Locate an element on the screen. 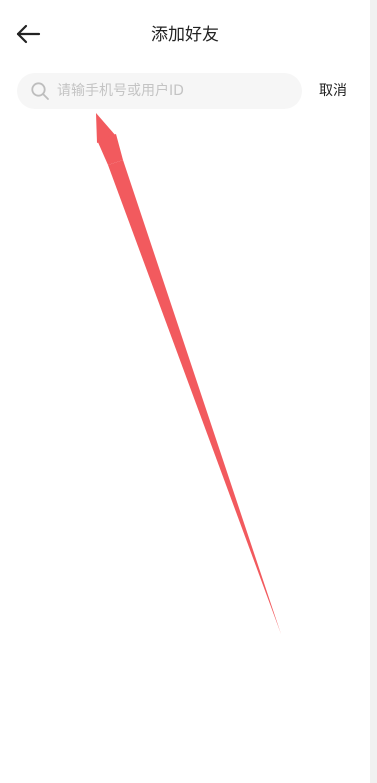 Image resolution: width=377 pixels, height=783 pixels. search-row: 取消 is located at coordinates (185, 91).